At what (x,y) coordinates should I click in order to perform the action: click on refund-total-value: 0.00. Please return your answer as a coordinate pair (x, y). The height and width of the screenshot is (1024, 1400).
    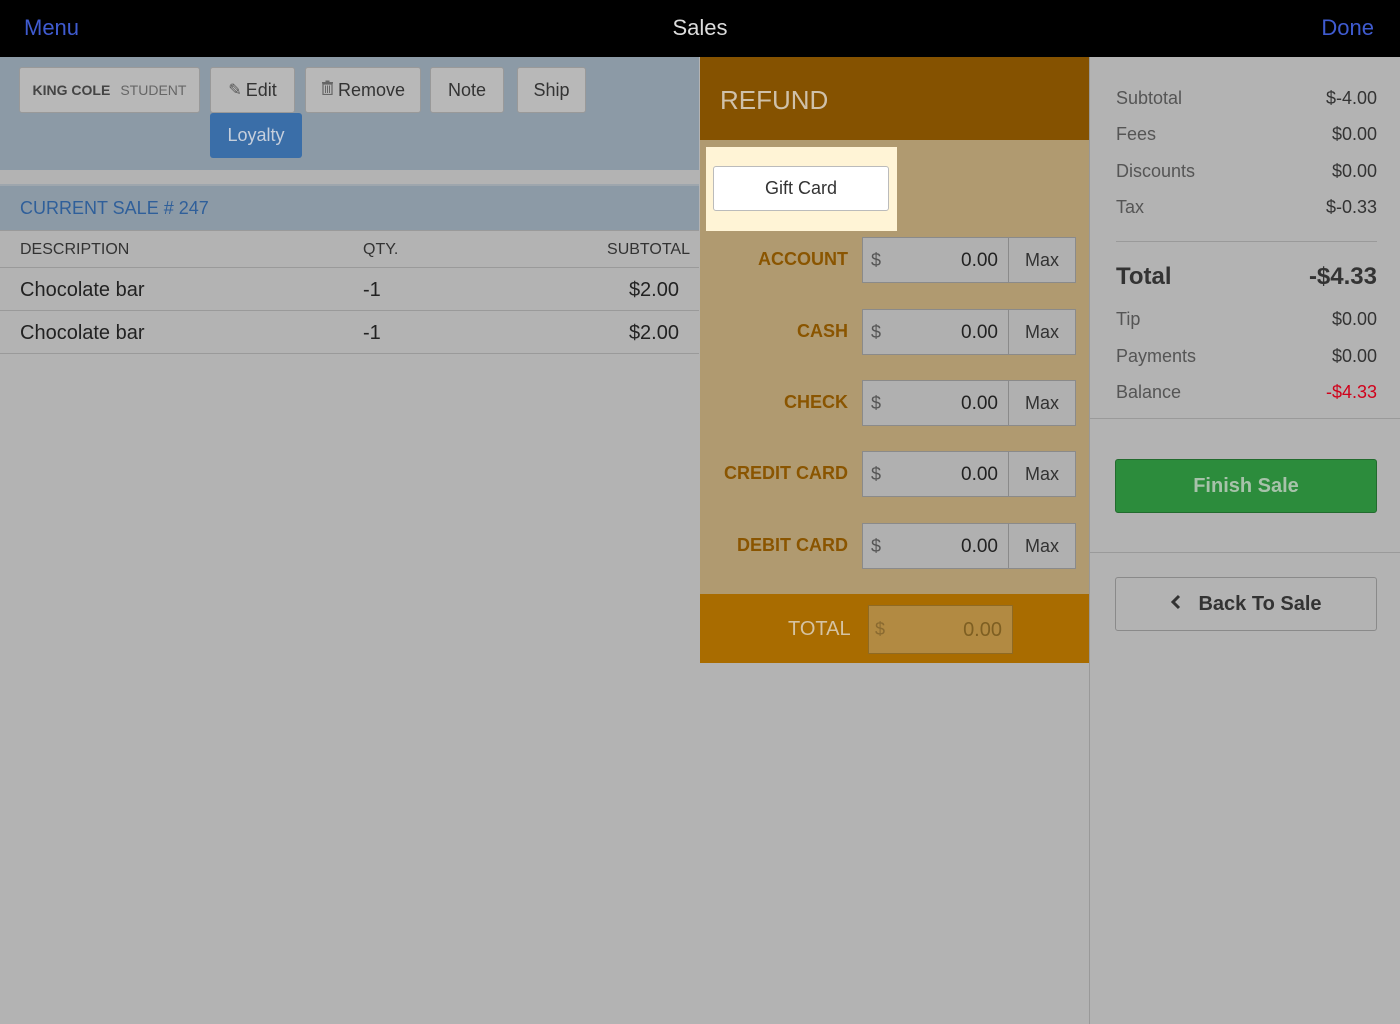
    Looking at the image, I should click on (982, 630).